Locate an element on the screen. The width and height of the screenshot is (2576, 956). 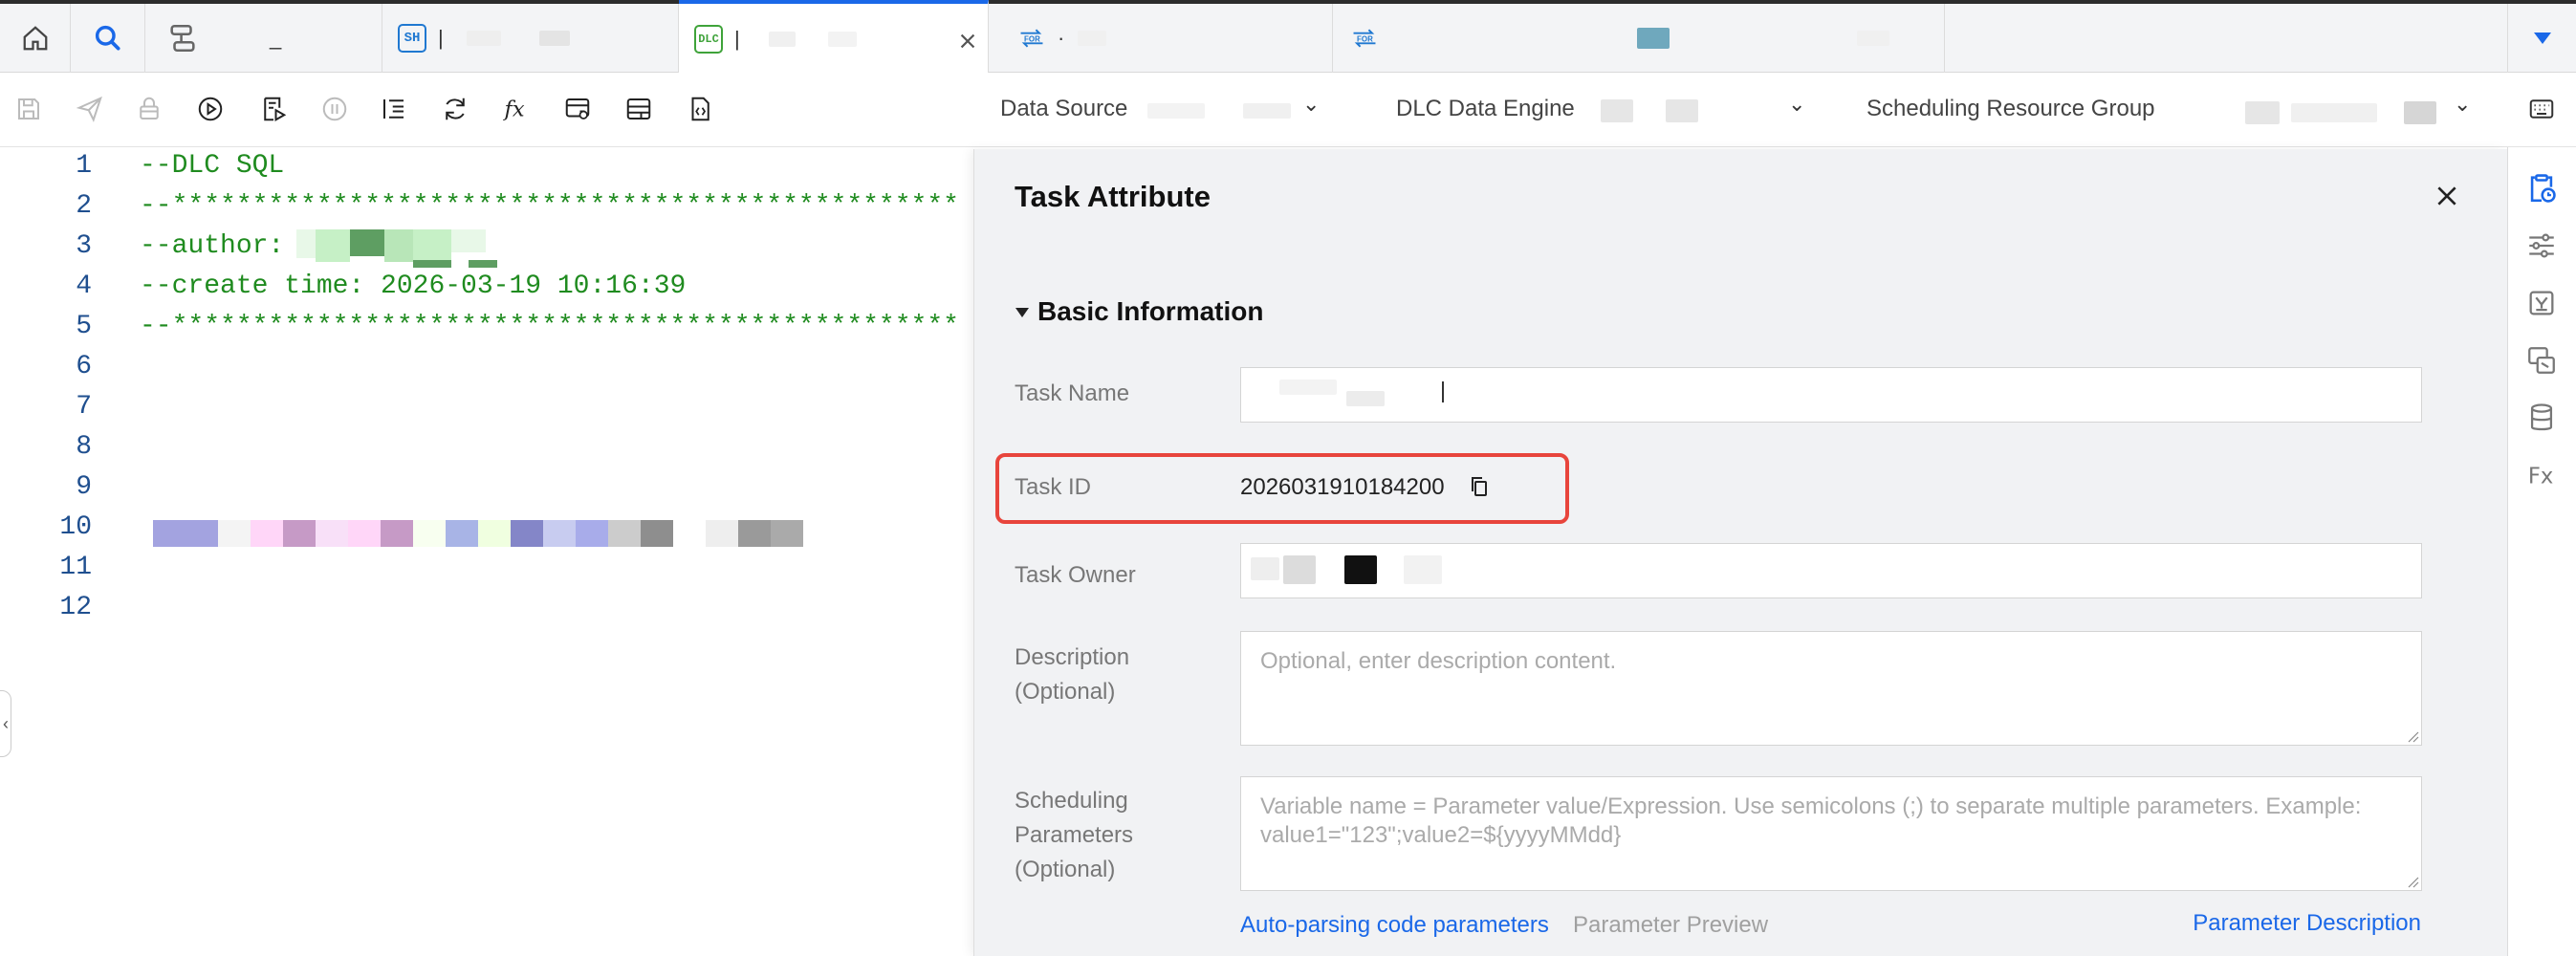
description-label: Description (Optional) is located at coordinates (1072, 674).